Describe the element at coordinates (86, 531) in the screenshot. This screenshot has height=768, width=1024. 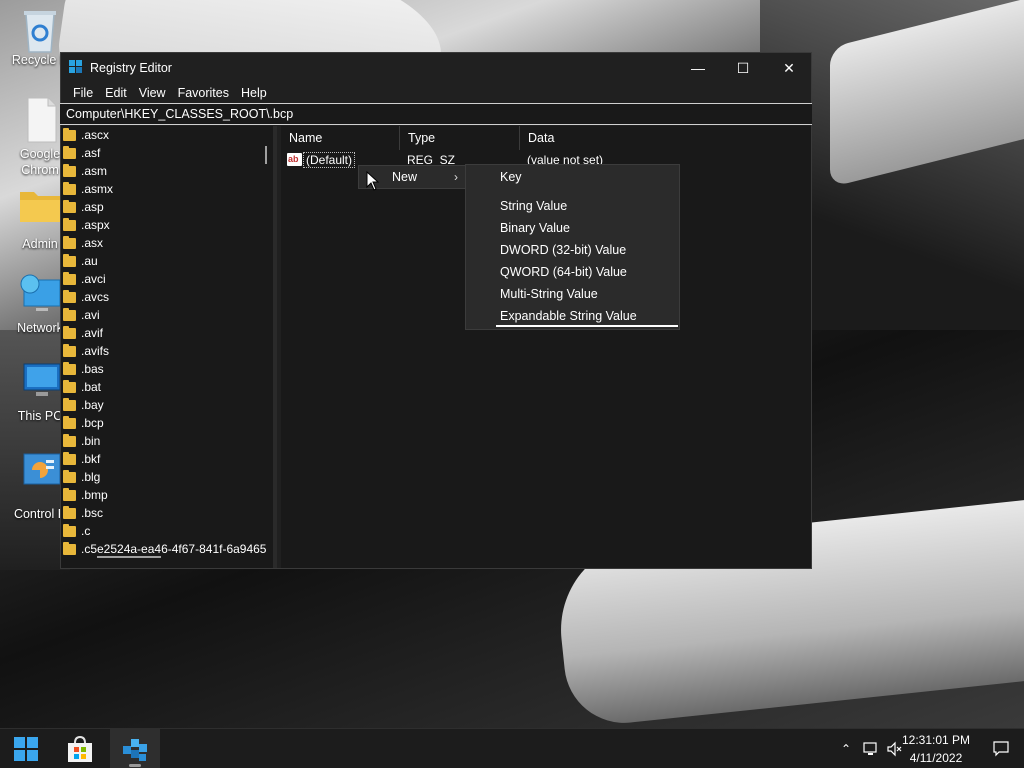
I see `tree-item-label: .c` at that location.